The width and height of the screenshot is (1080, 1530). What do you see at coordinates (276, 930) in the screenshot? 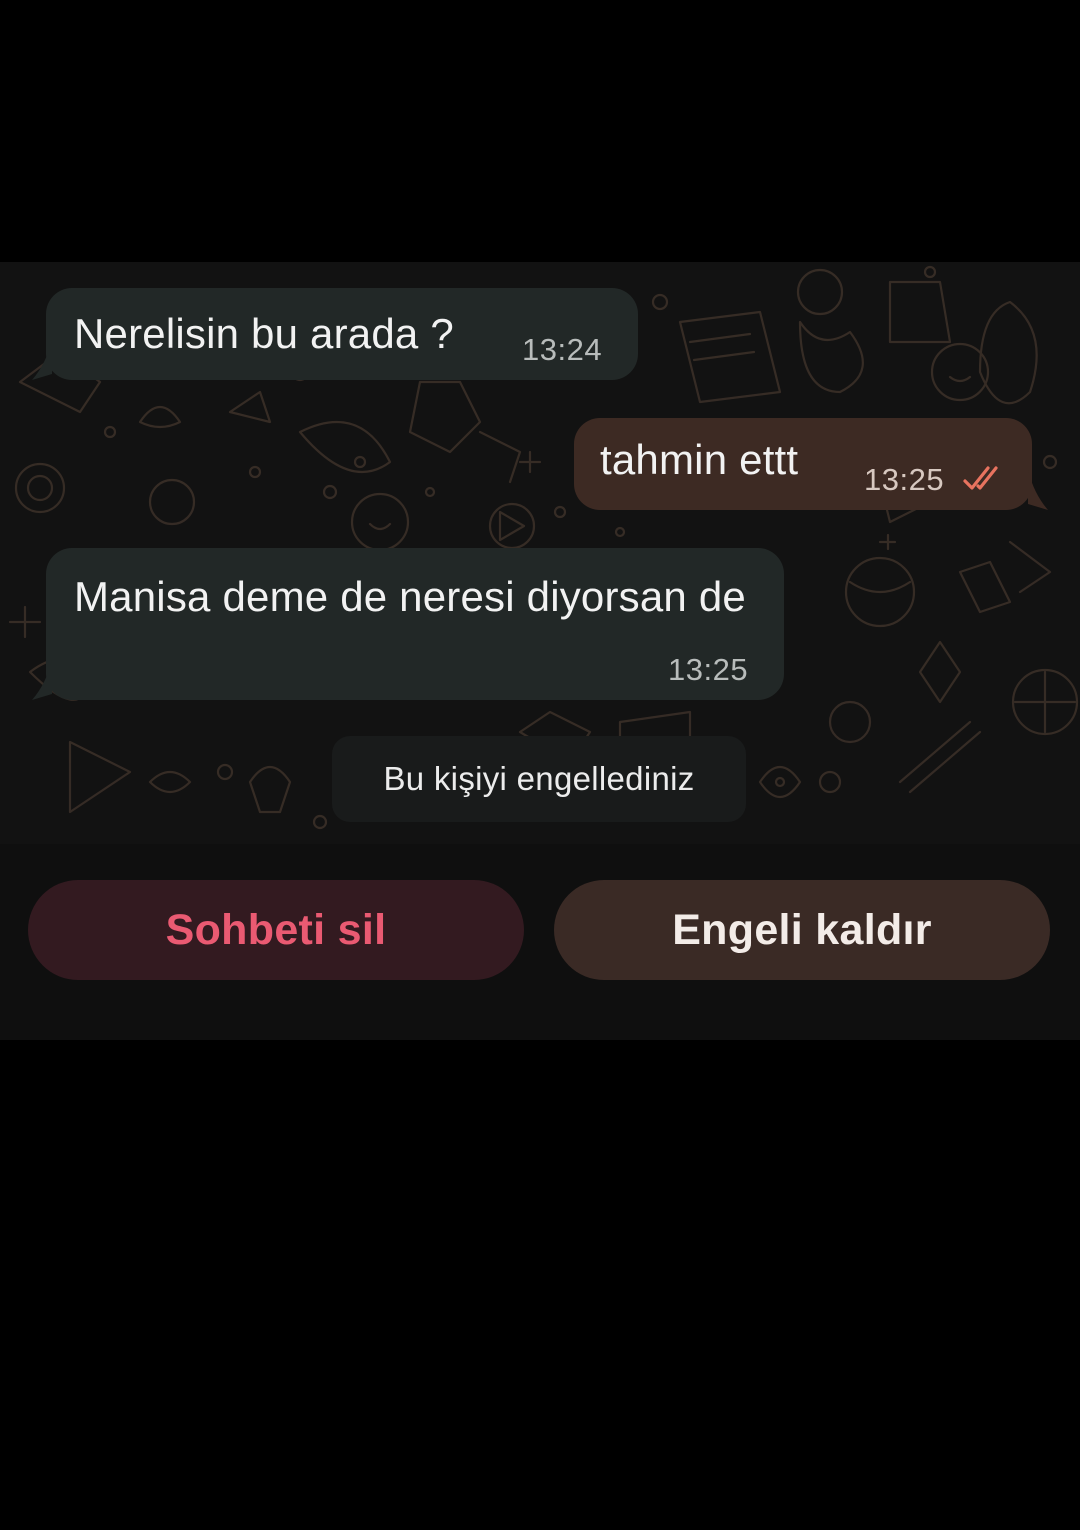
I see `delete-chat-button: Sohbeti sil` at bounding box center [276, 930].